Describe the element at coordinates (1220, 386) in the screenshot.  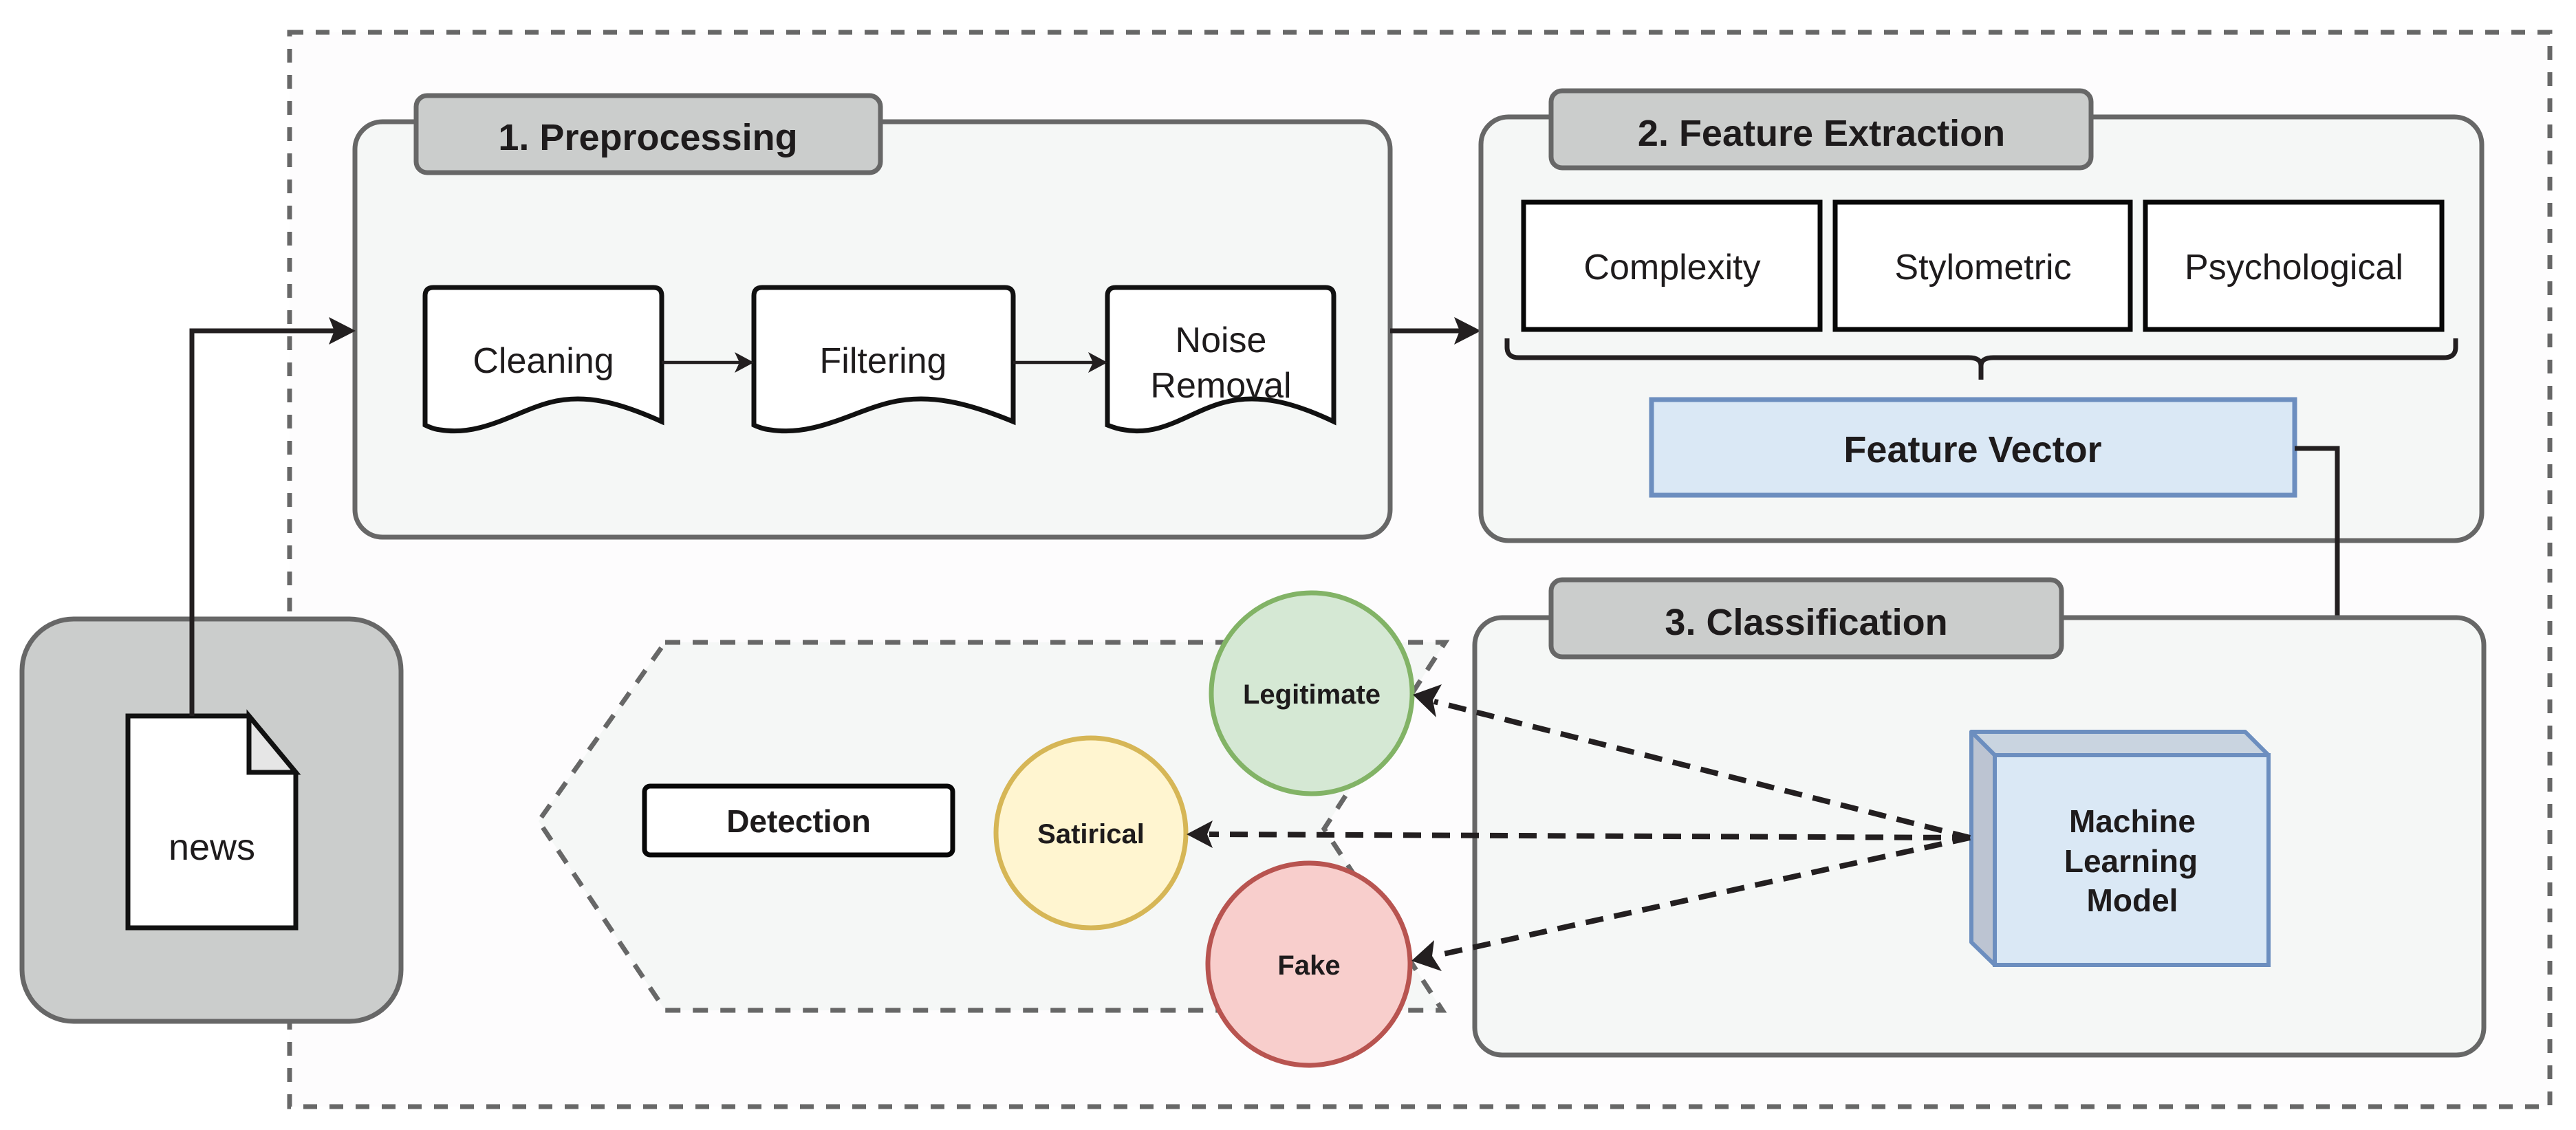
I see `step-noise-removal-label-line2: Removal` at that location.